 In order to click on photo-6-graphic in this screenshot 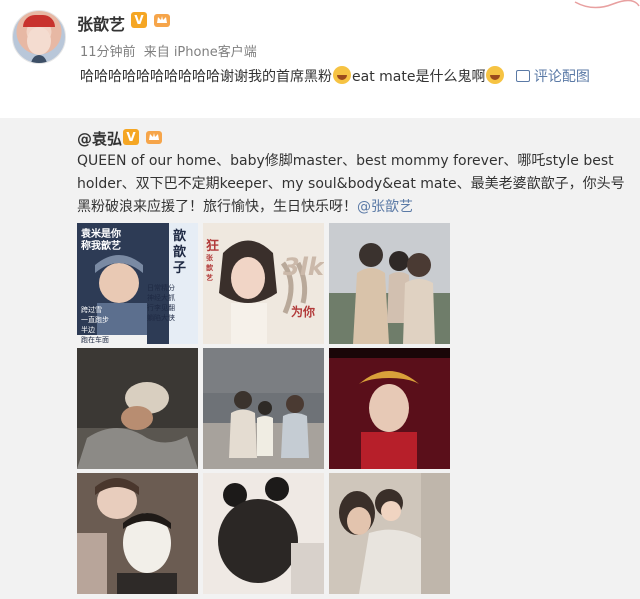, I will do `click(389, 408)`.